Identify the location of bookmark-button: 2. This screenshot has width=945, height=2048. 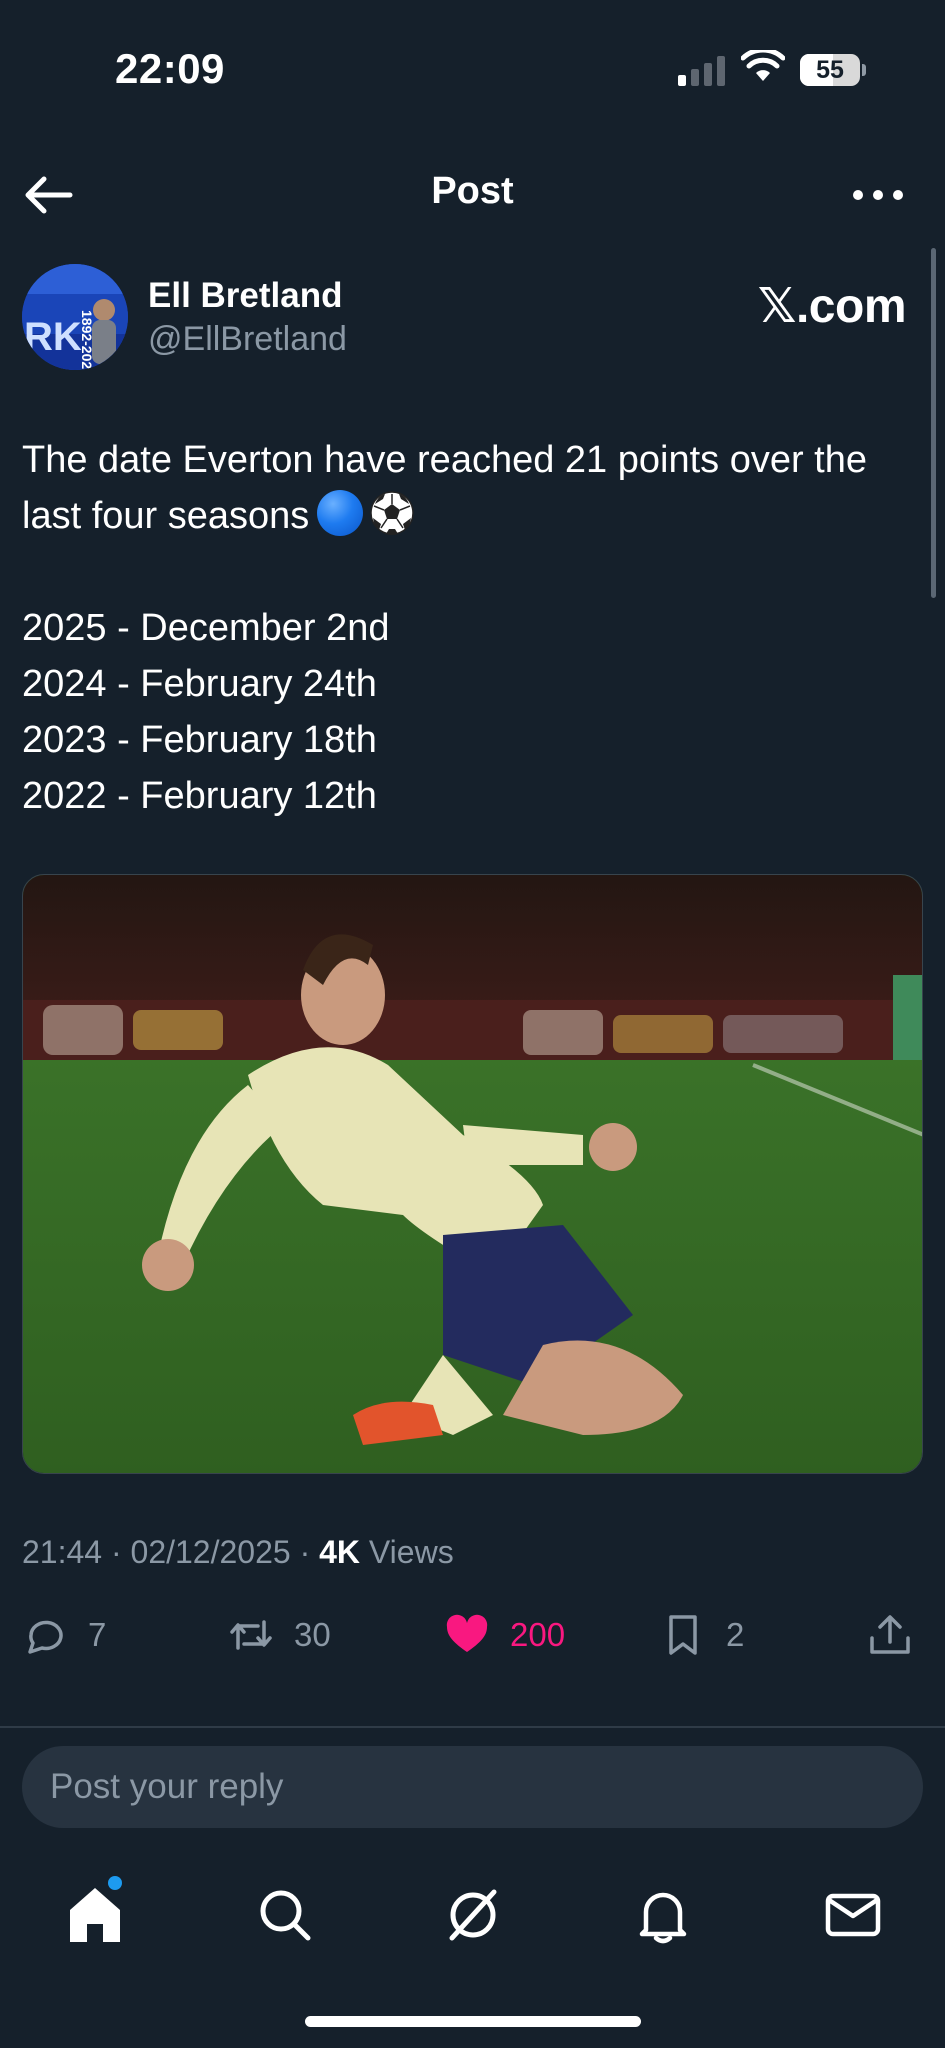
(702, 1635).